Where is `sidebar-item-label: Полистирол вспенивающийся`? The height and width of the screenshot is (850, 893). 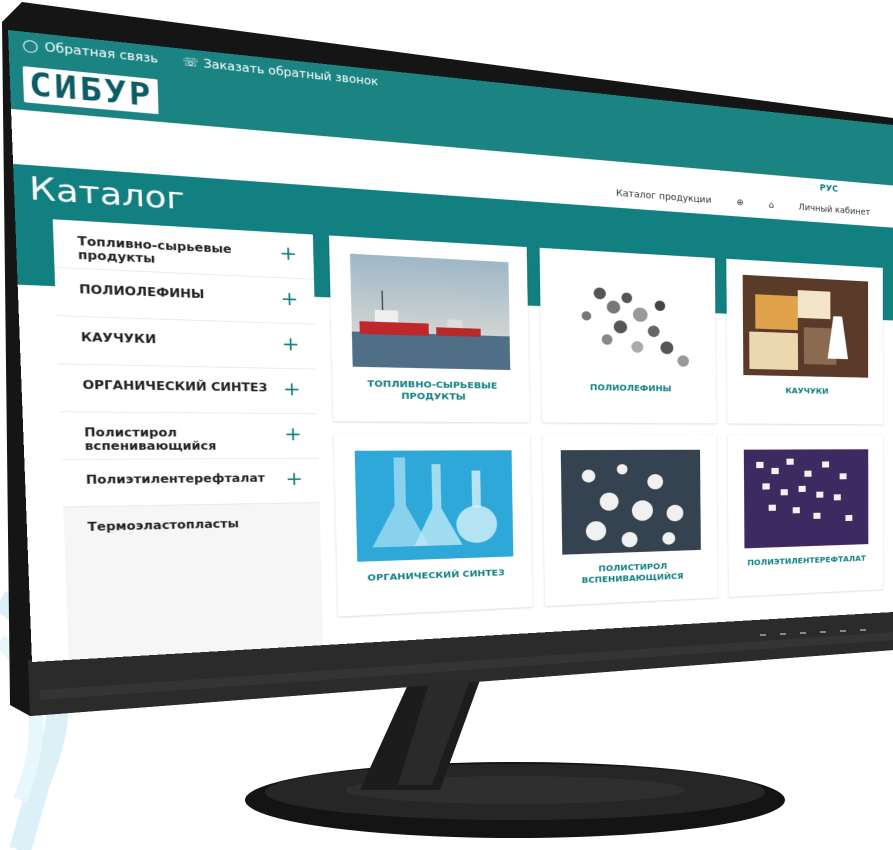 sidebar-item-label: Полистирол вспенивающийся is located at coordinates (150, 439).